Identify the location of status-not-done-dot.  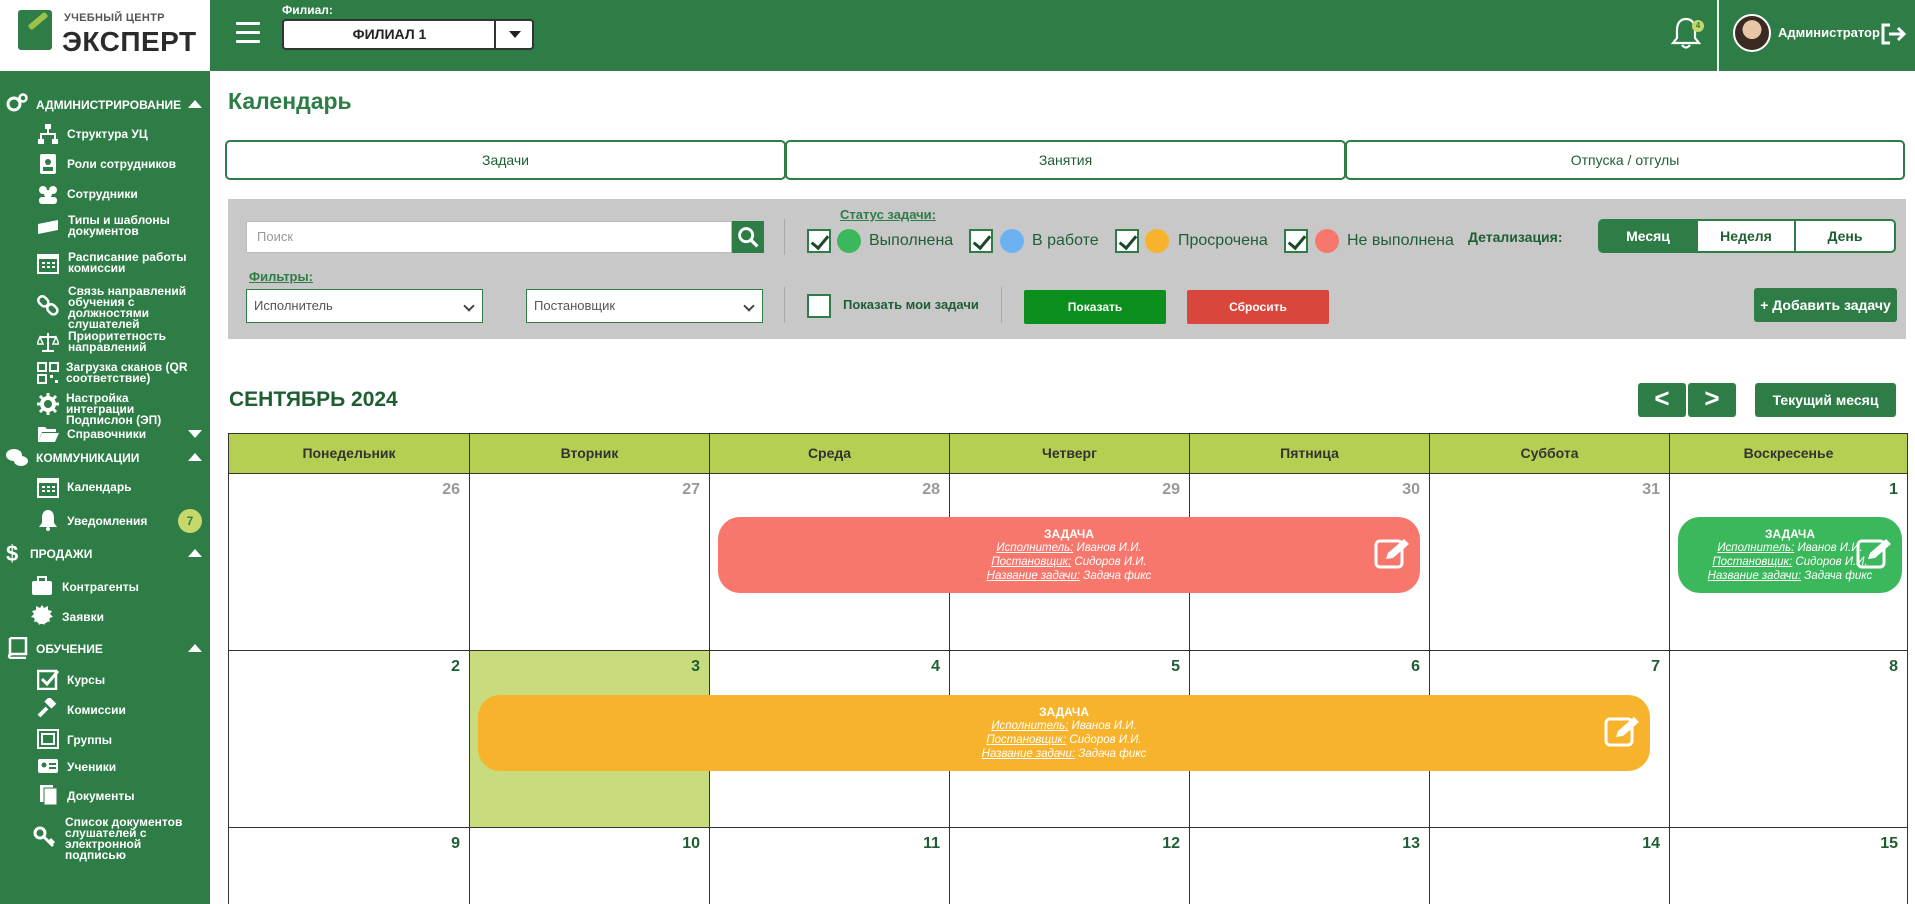
(1327, 241).